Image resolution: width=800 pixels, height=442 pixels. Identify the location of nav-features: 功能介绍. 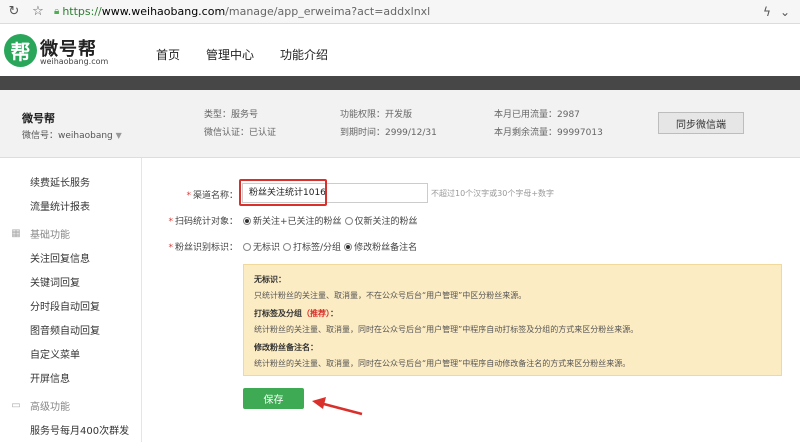
(304, 54).